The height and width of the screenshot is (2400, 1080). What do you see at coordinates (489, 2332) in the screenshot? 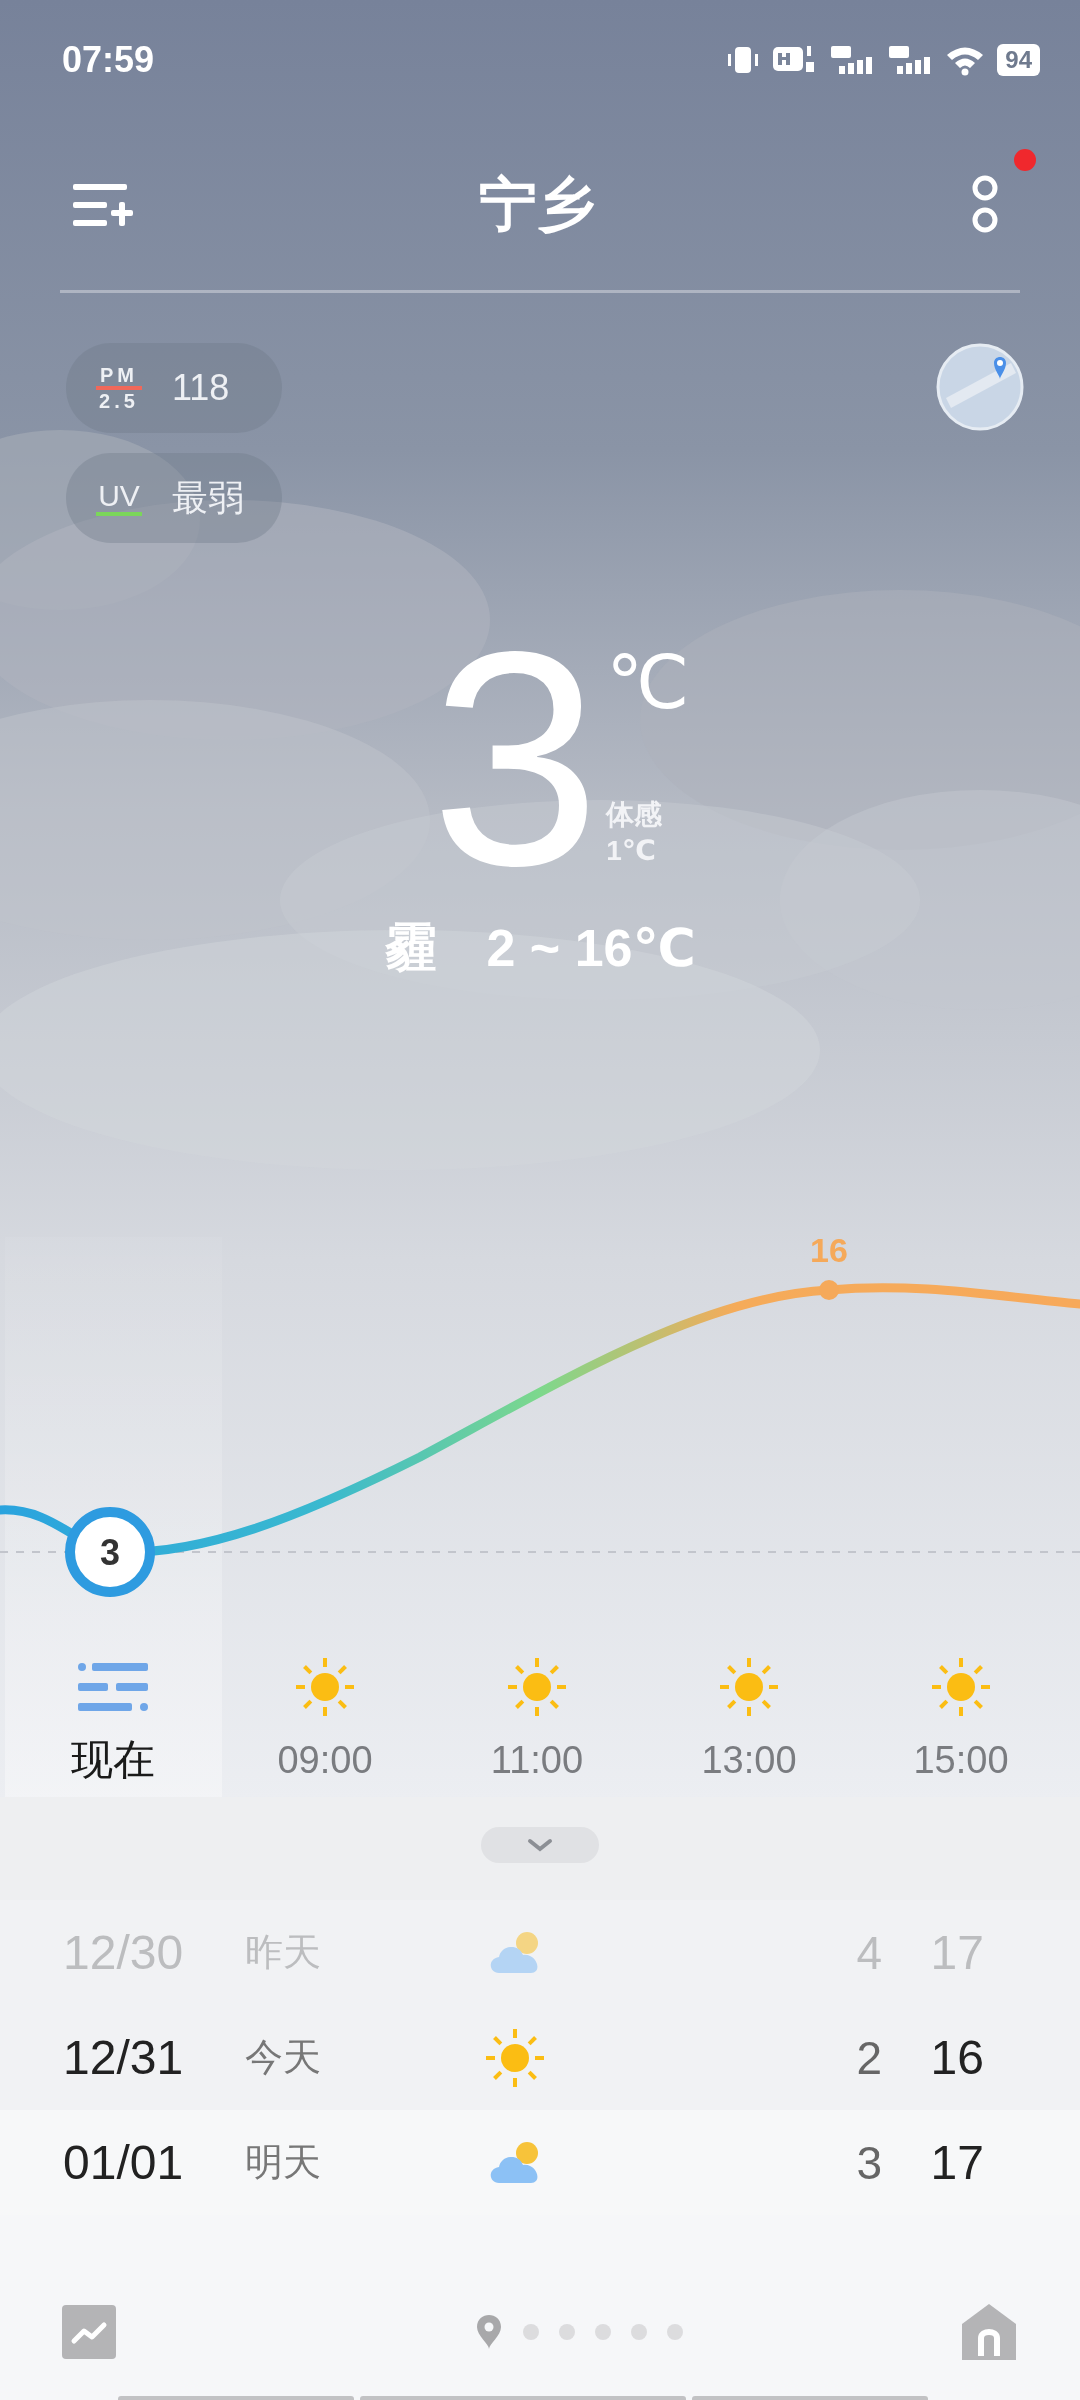
I see `location-page-icon` at bounding box center [489, 2332].